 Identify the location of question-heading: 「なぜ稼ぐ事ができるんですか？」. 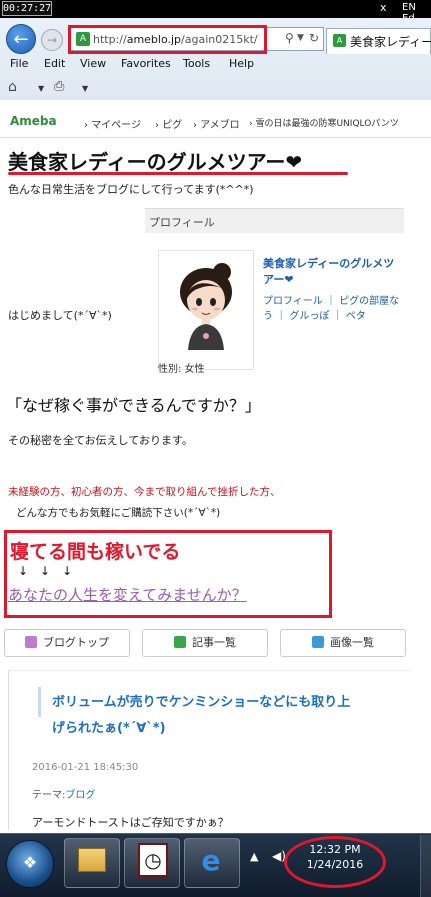
(133, 405).